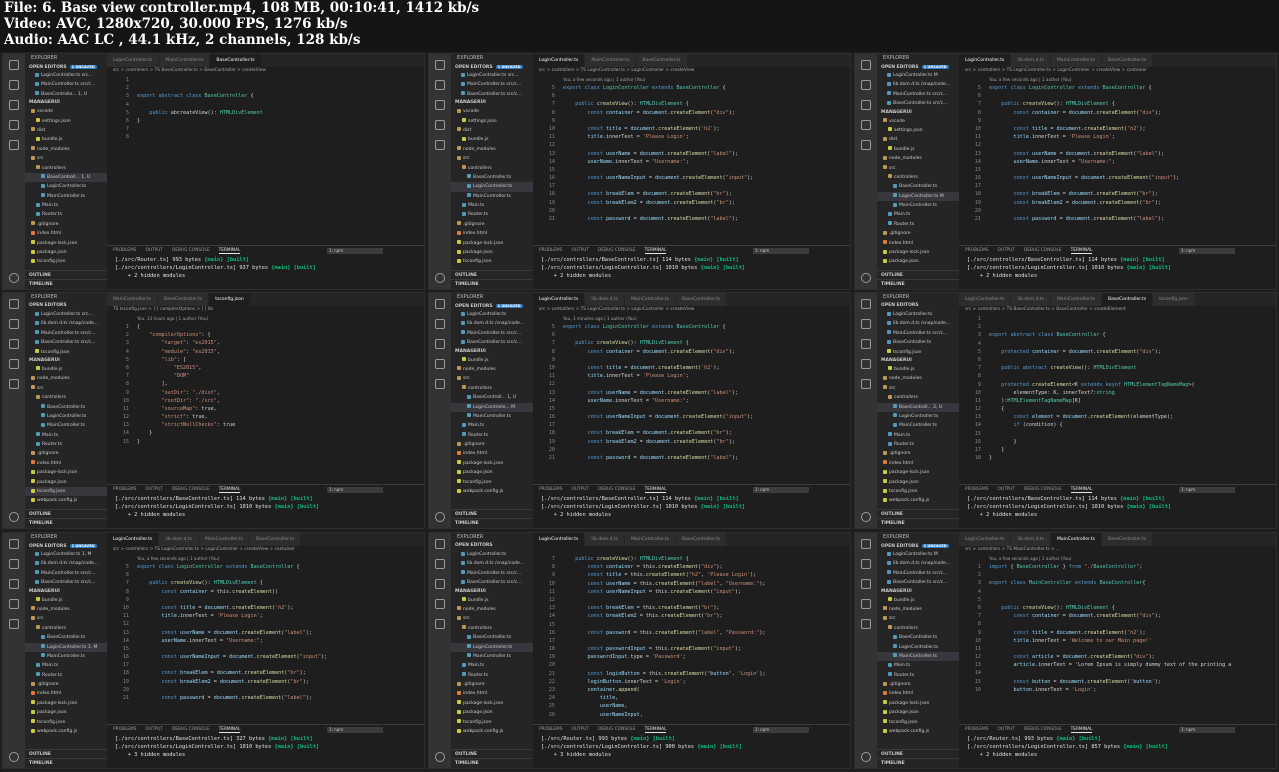 The width and height of the screenshot is (1279, 772). What do you see at coordinates (918, 407) in the screenshot?
I see `file-tree-item: BaseControll... 2, U` at bounding box center [918, 407].